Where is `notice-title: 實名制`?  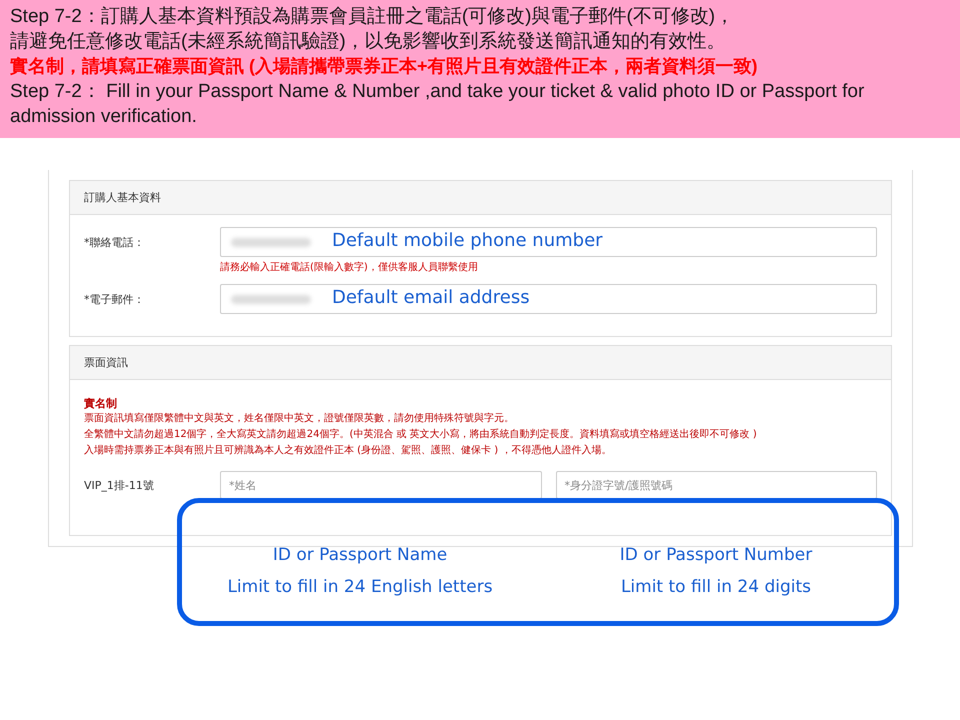
notice-title: 實名制 is located at coordinates (101, 403).